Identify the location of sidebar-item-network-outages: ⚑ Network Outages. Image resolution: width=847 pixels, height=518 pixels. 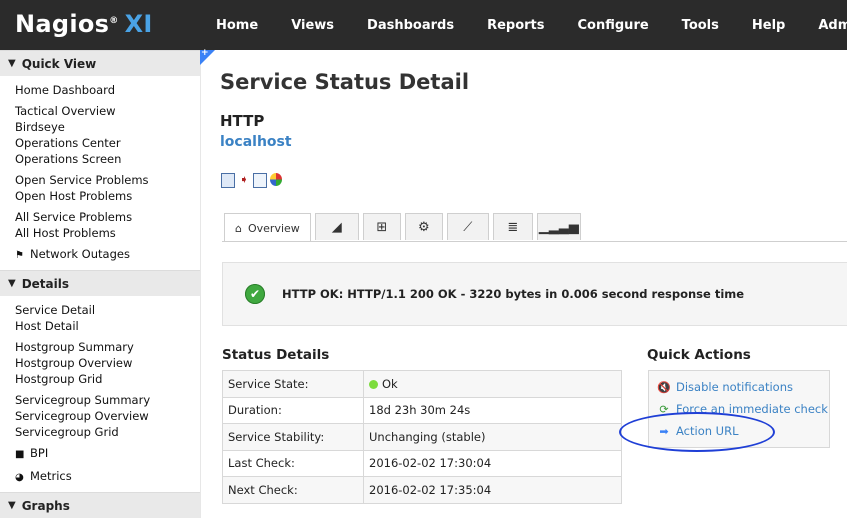
(107, 255).